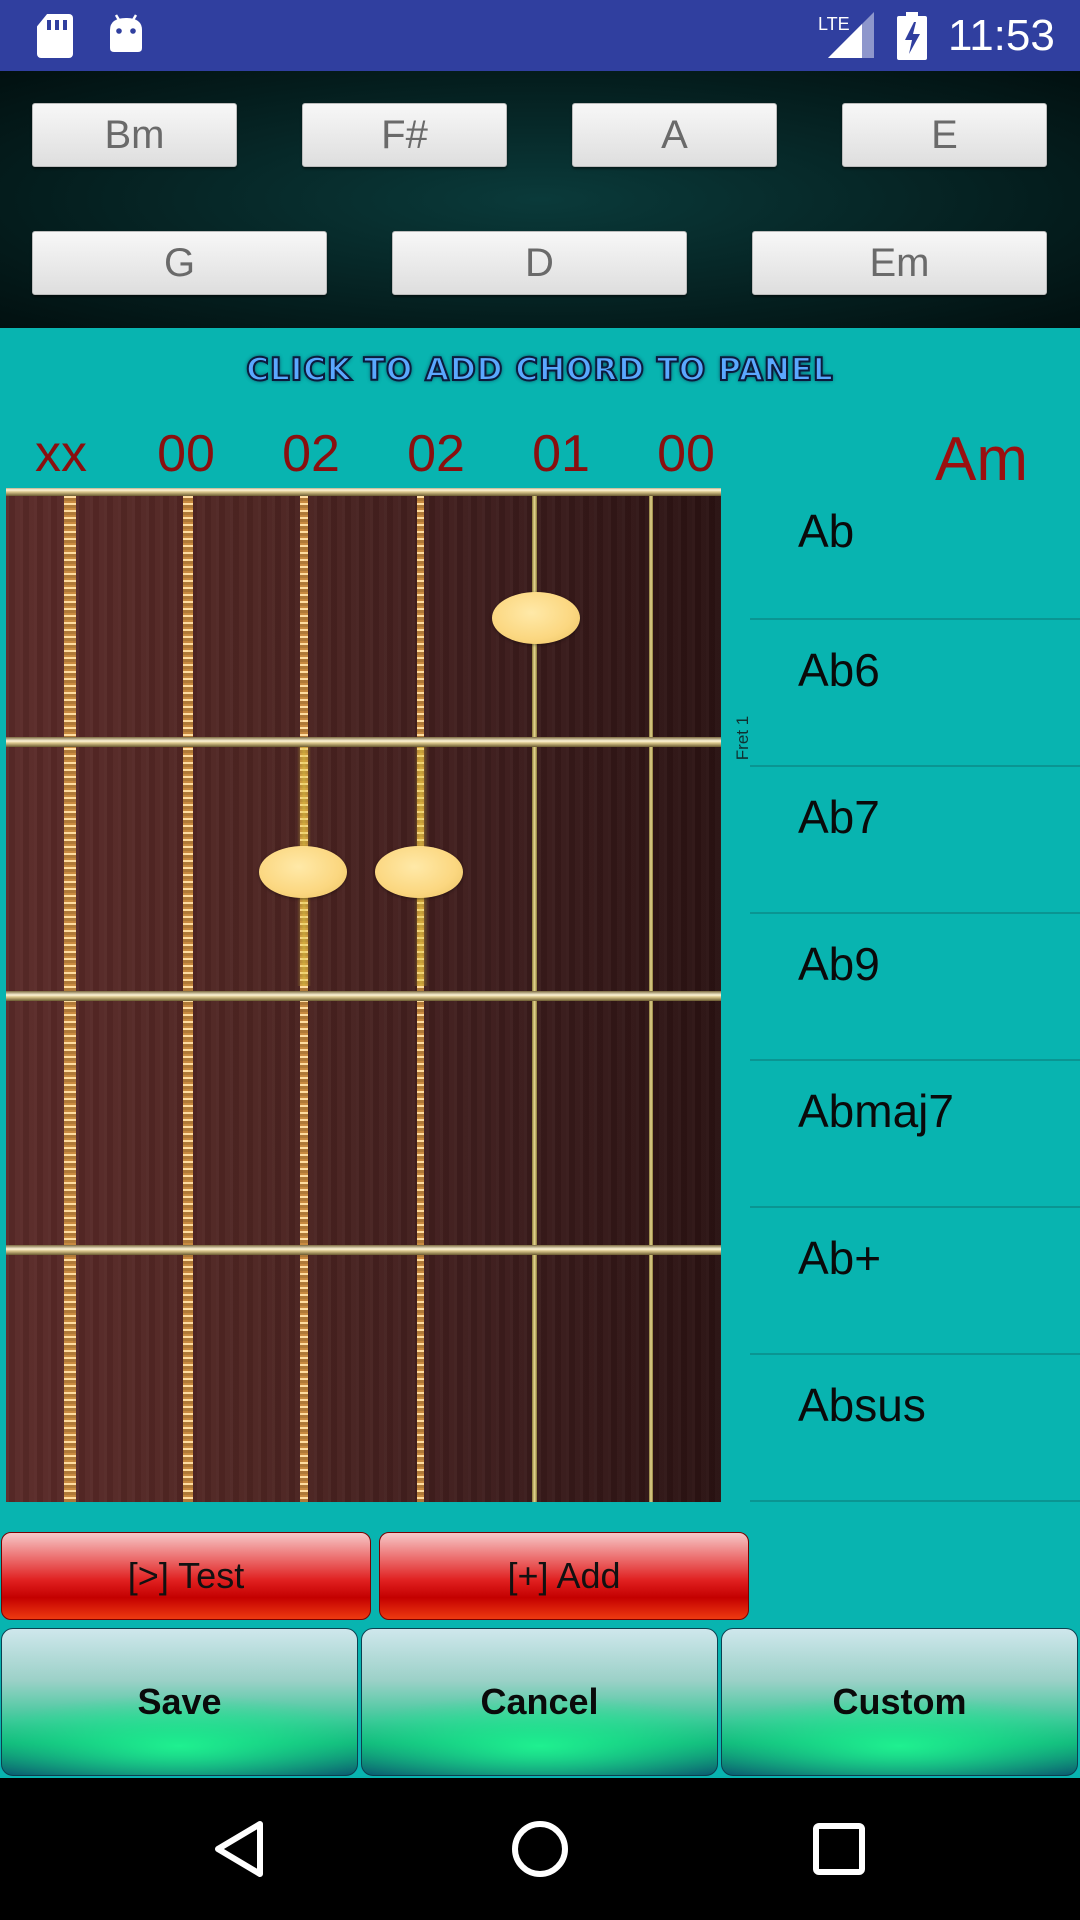  I want to click on panel-chord-button: F#, so click(404, 135).